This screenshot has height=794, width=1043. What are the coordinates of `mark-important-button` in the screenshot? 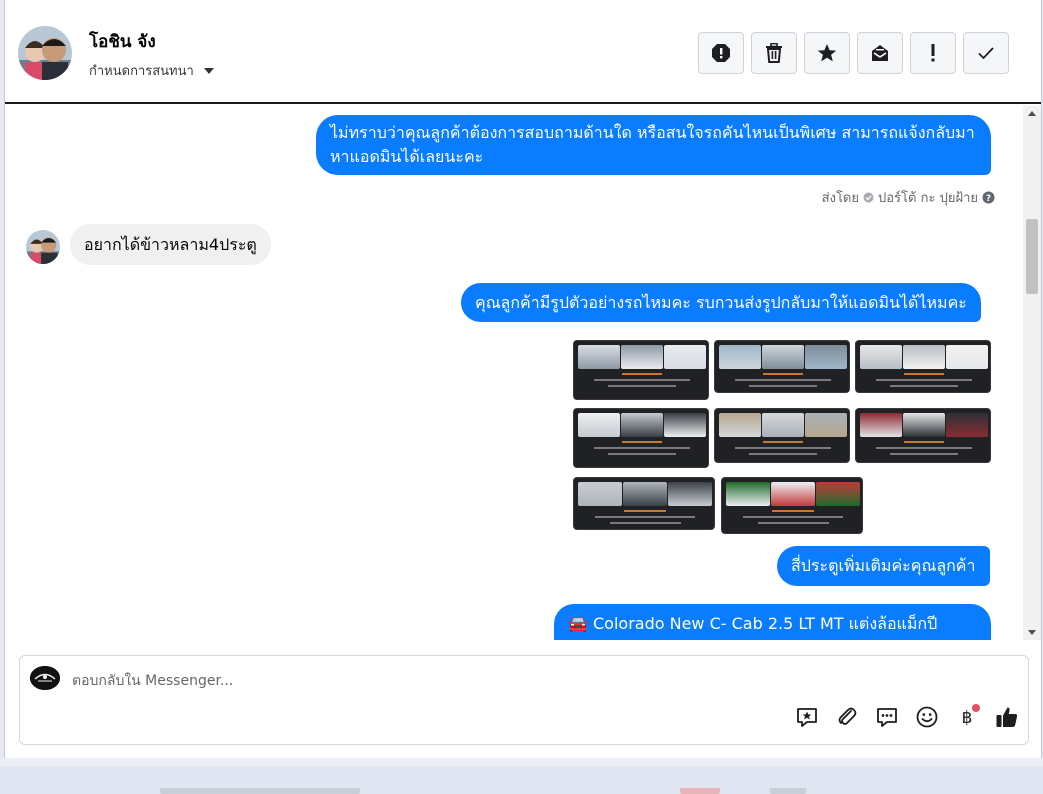 It's located at (933, 53).